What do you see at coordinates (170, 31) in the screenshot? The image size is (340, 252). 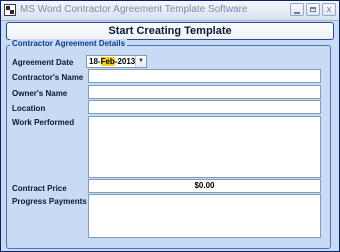 I see `start-creating-template-button: Start Creating Template` at bounding box center [170, 31].